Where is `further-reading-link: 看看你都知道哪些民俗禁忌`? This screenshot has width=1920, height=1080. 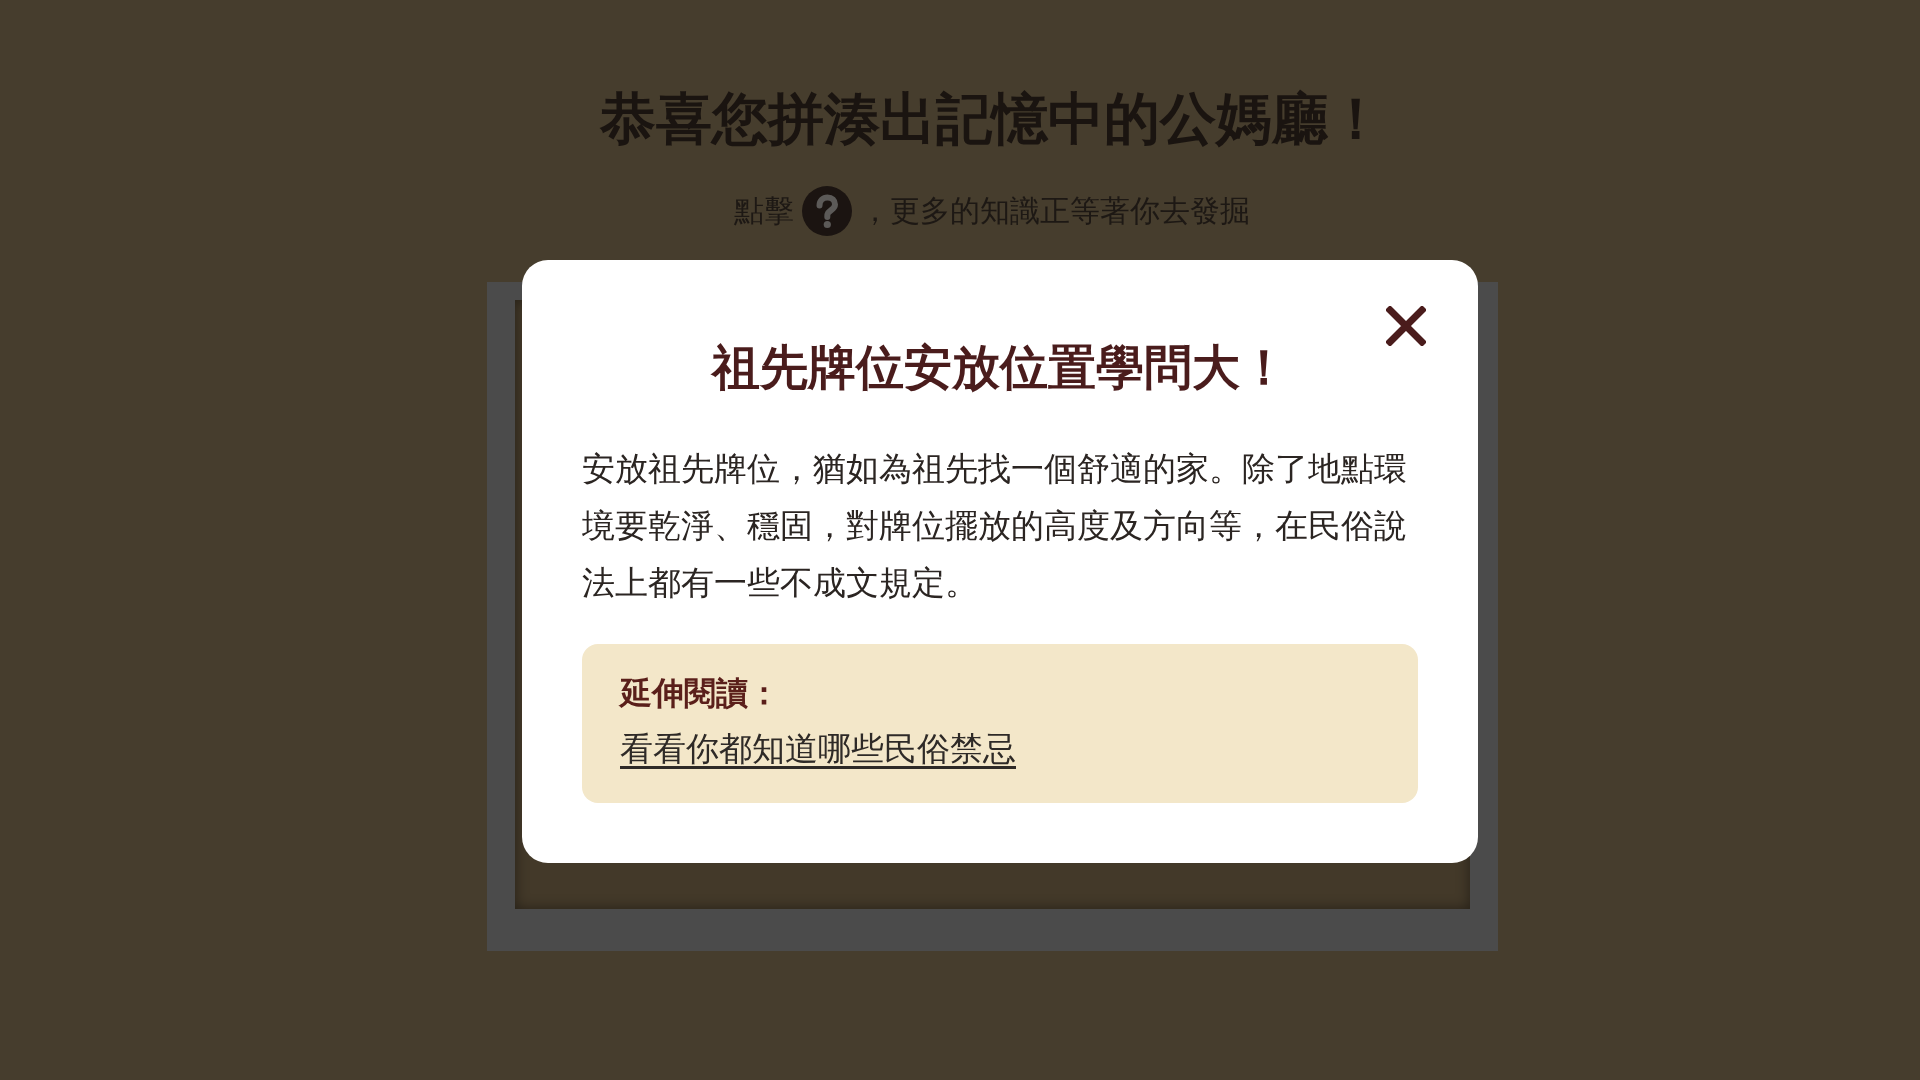
further-reading-link: 看看你都知道哪些民俗禁忌 is located at coordinates (818, 749).